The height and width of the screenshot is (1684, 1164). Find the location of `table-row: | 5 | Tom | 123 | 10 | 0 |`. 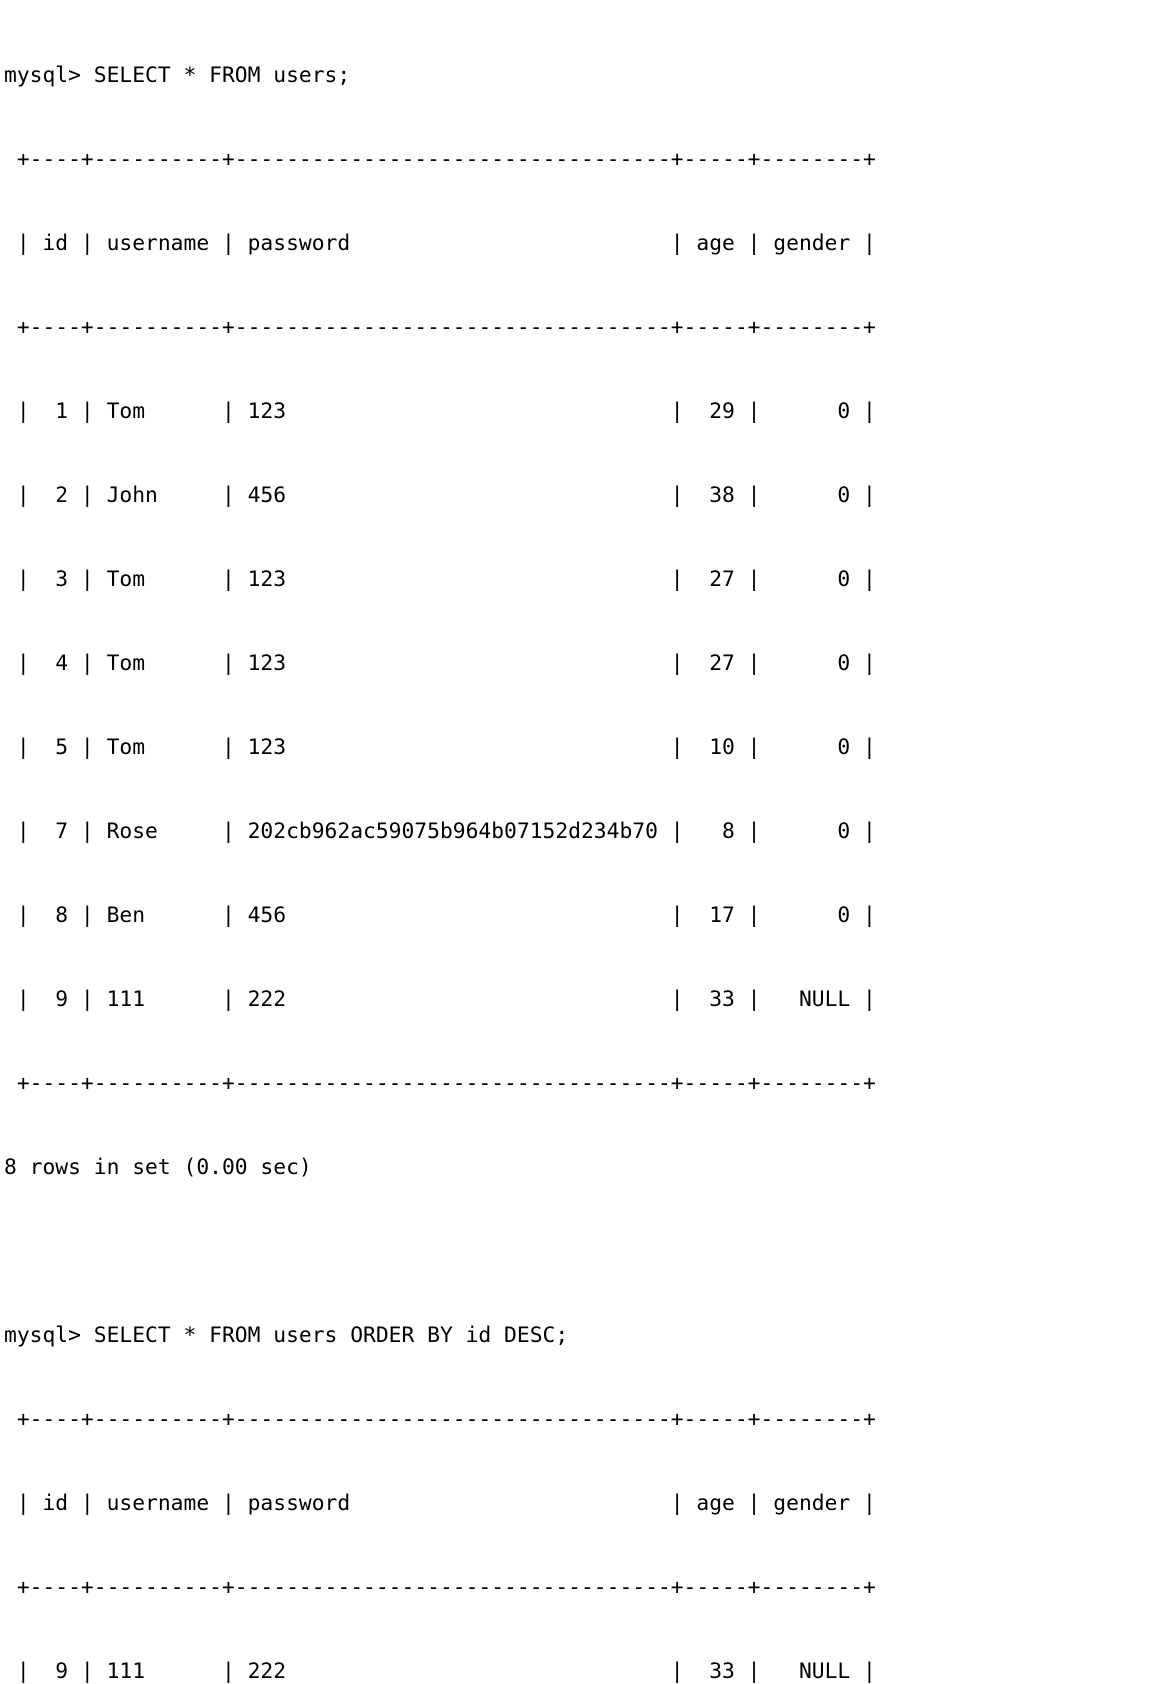

table-row: | 5 | Tom | 123 | 10 | 0 | is located at coordinates (440, 747).